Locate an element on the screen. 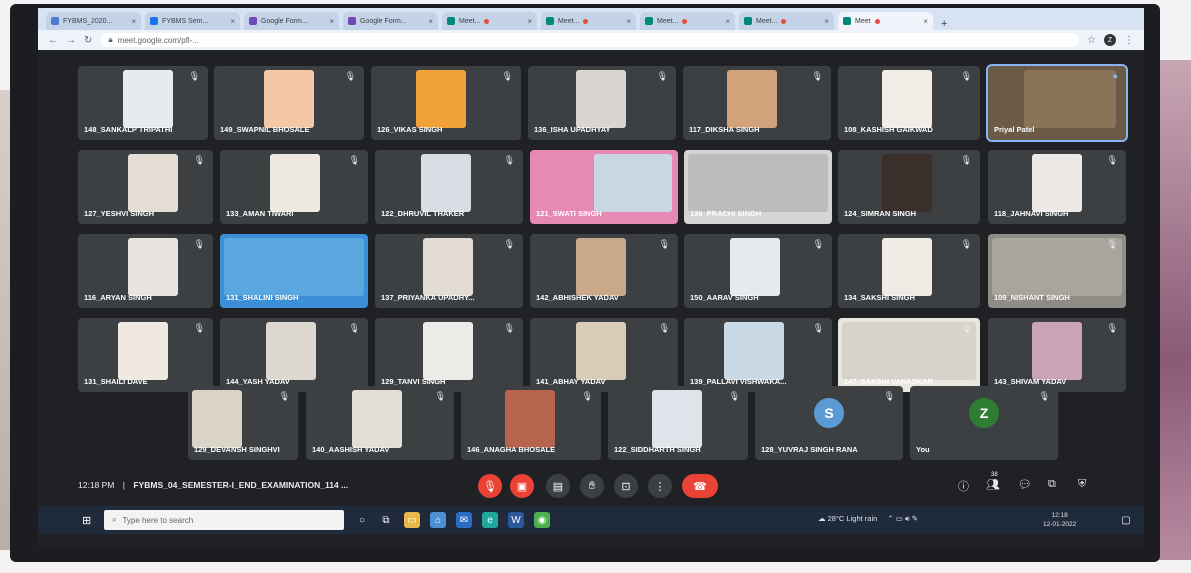  chrome-icon: ◉ is located at coordinates (542, 520).